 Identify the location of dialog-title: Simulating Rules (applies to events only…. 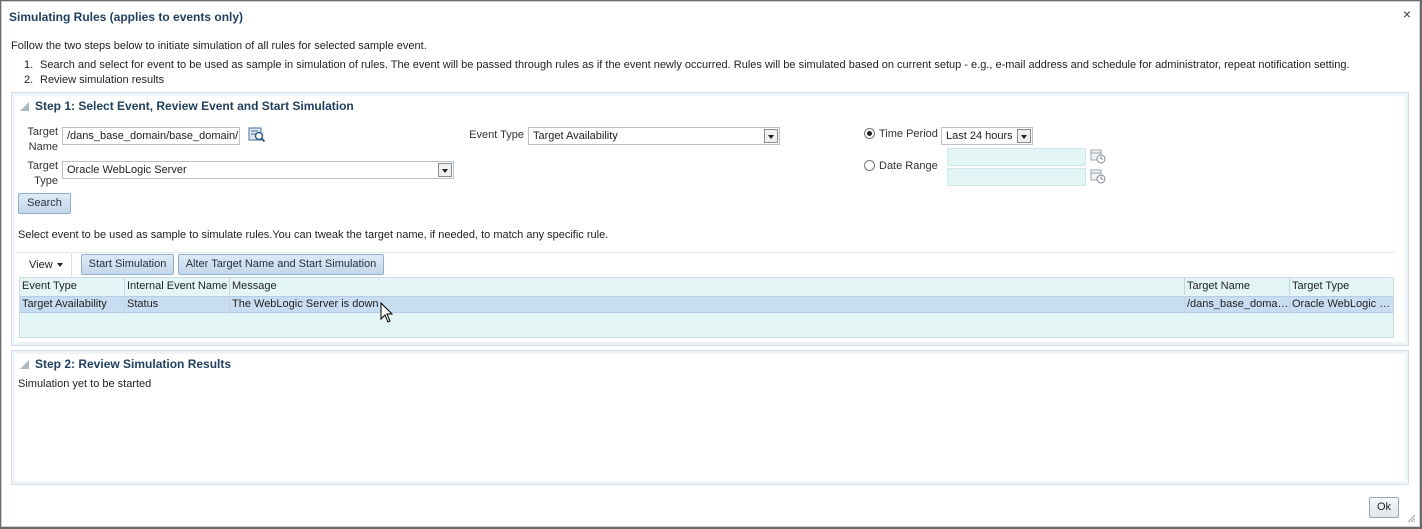
(126, 17).